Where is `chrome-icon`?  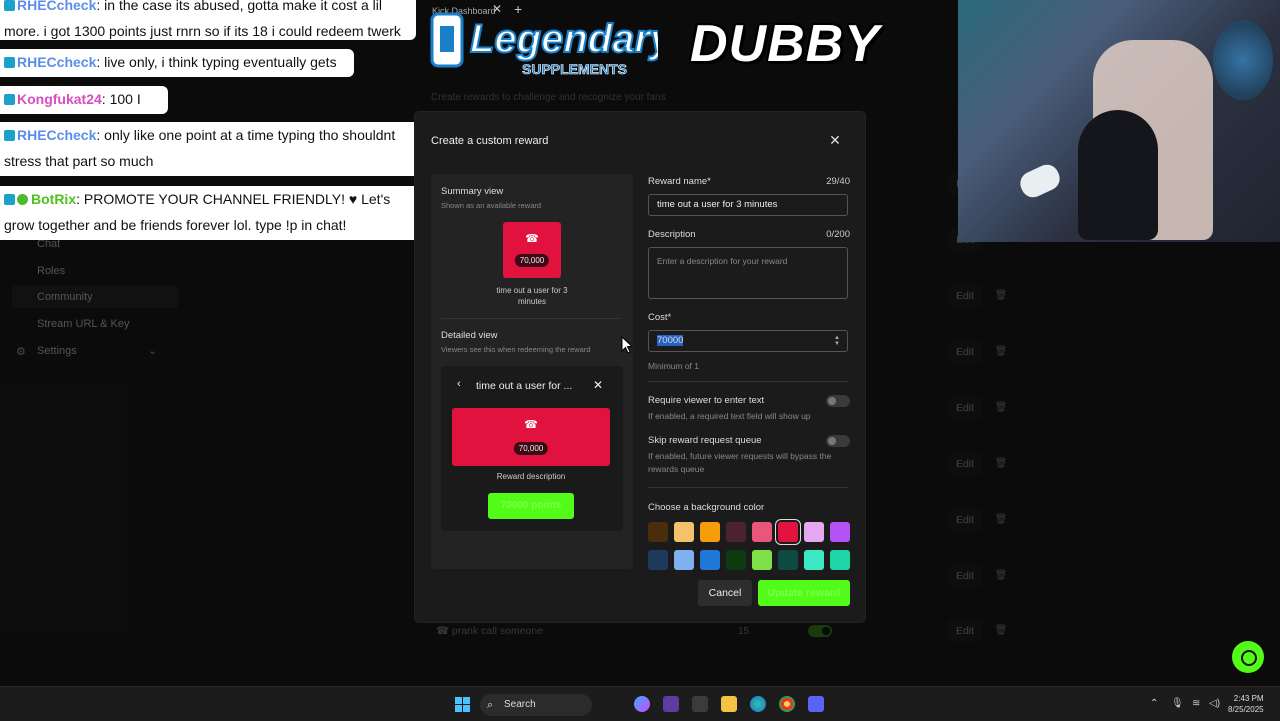 chrome-icon is located at coordinates (787, 704).